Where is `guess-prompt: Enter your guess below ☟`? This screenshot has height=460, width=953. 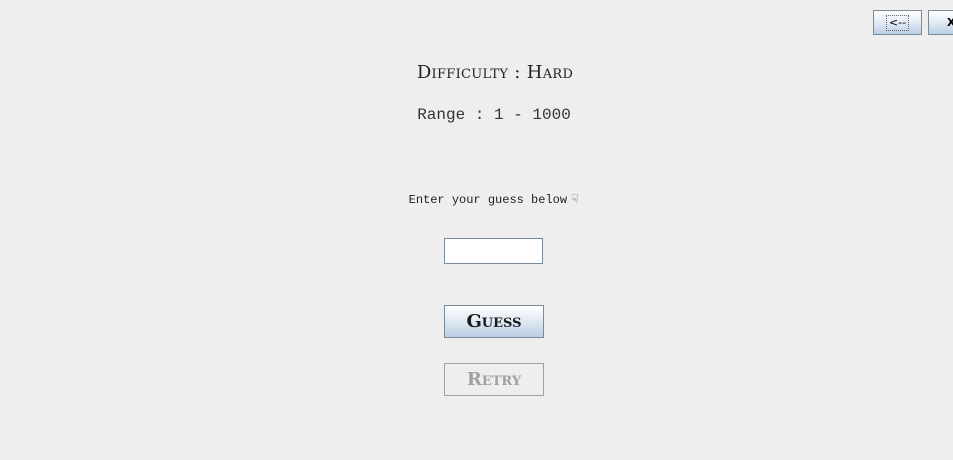
guess-prompt: Enter your guess below ☟ is located at coordinates (476, 199).